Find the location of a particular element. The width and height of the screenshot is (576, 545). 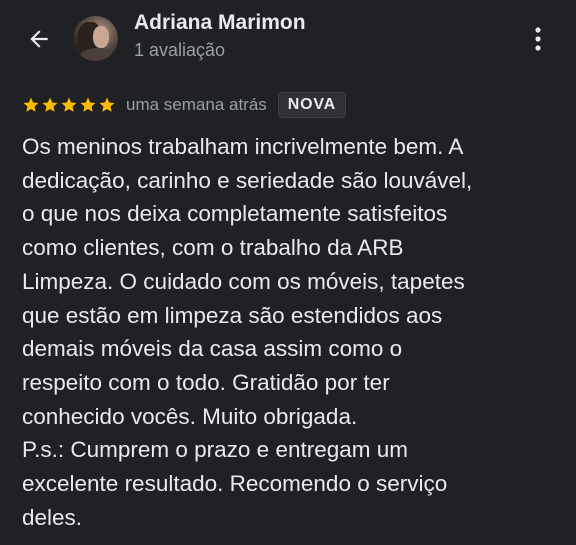

star-rating is located at coordinates (69, 105).